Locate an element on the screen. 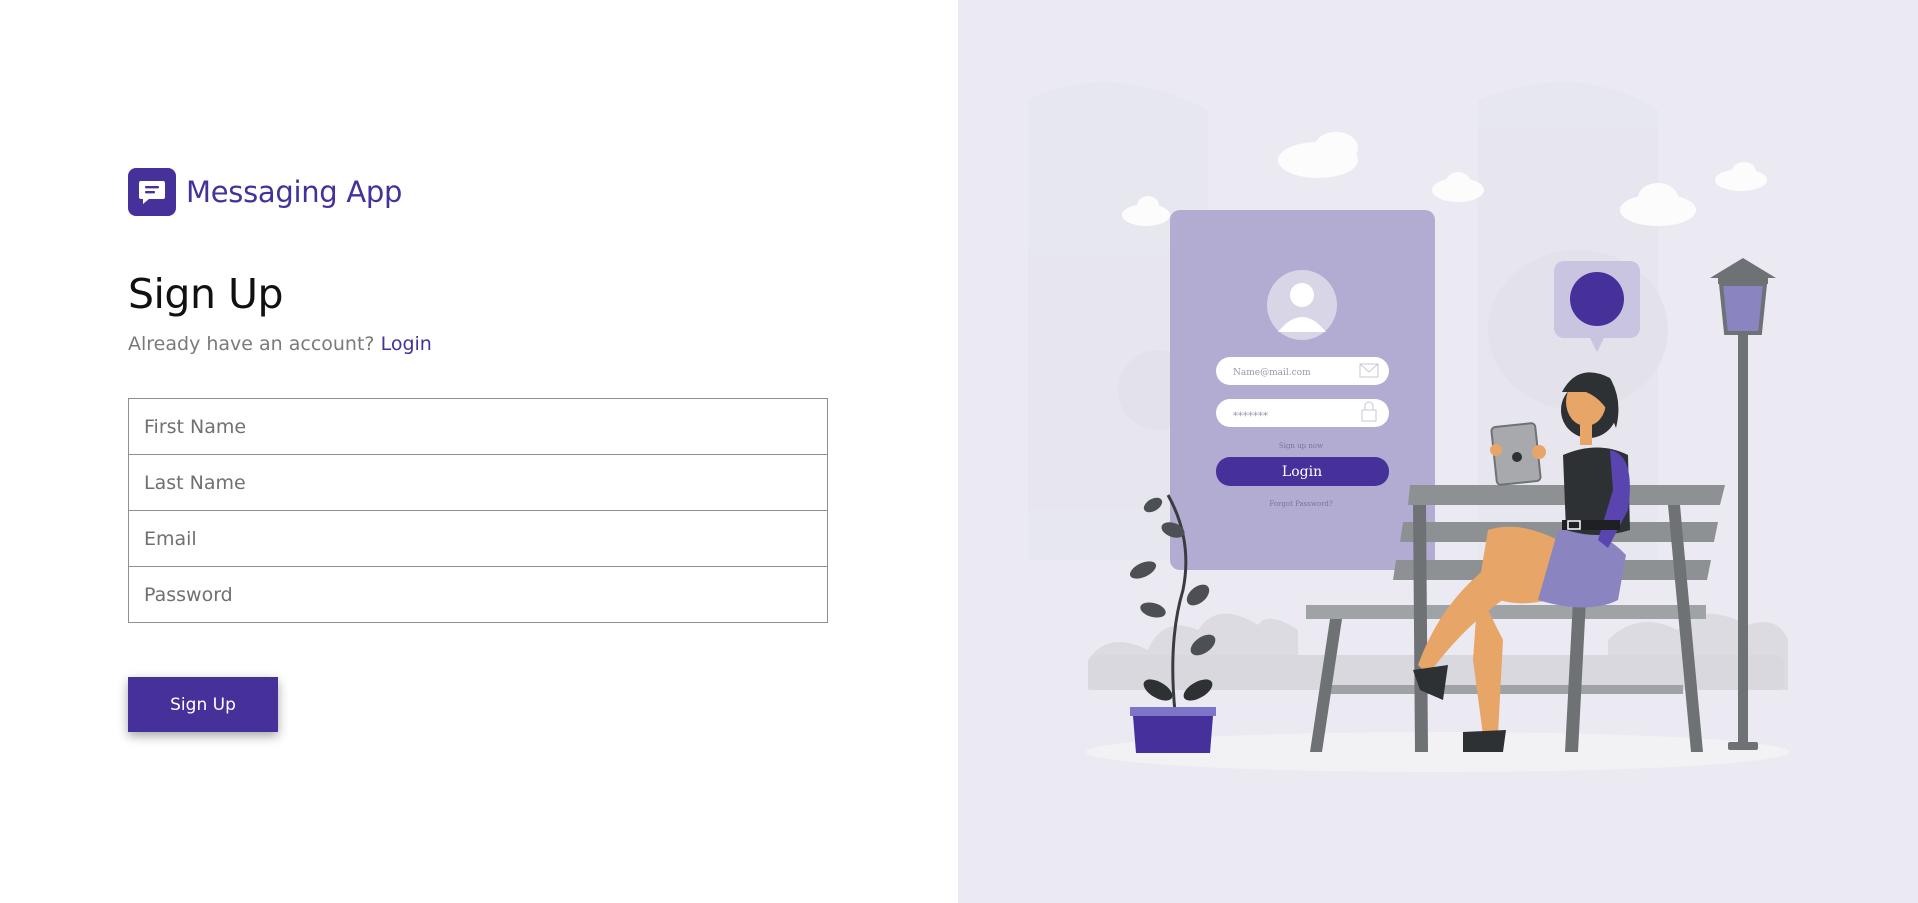  page-title: Sign Up is located at coordinates (206, 294).